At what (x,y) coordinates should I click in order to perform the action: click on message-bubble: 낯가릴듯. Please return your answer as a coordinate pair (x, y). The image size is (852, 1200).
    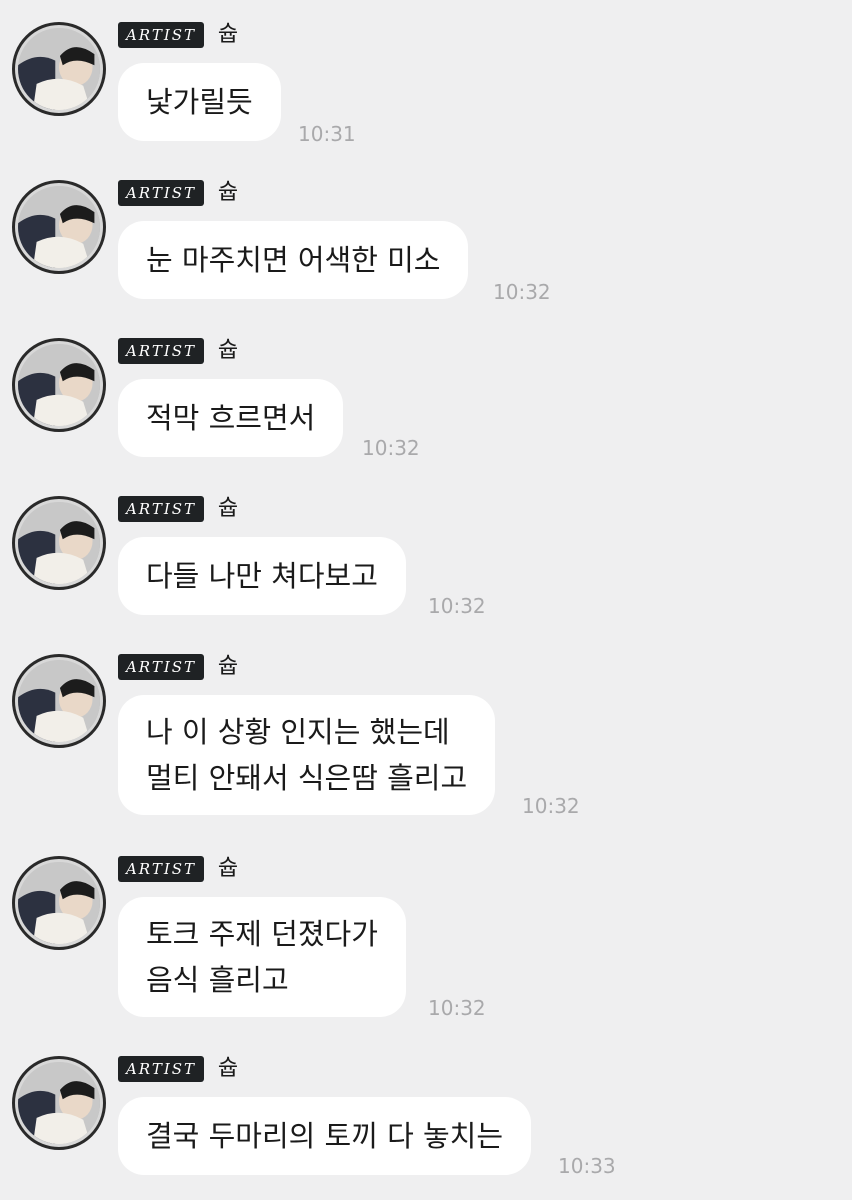
    Looking at the image, I should click on (199, 102).